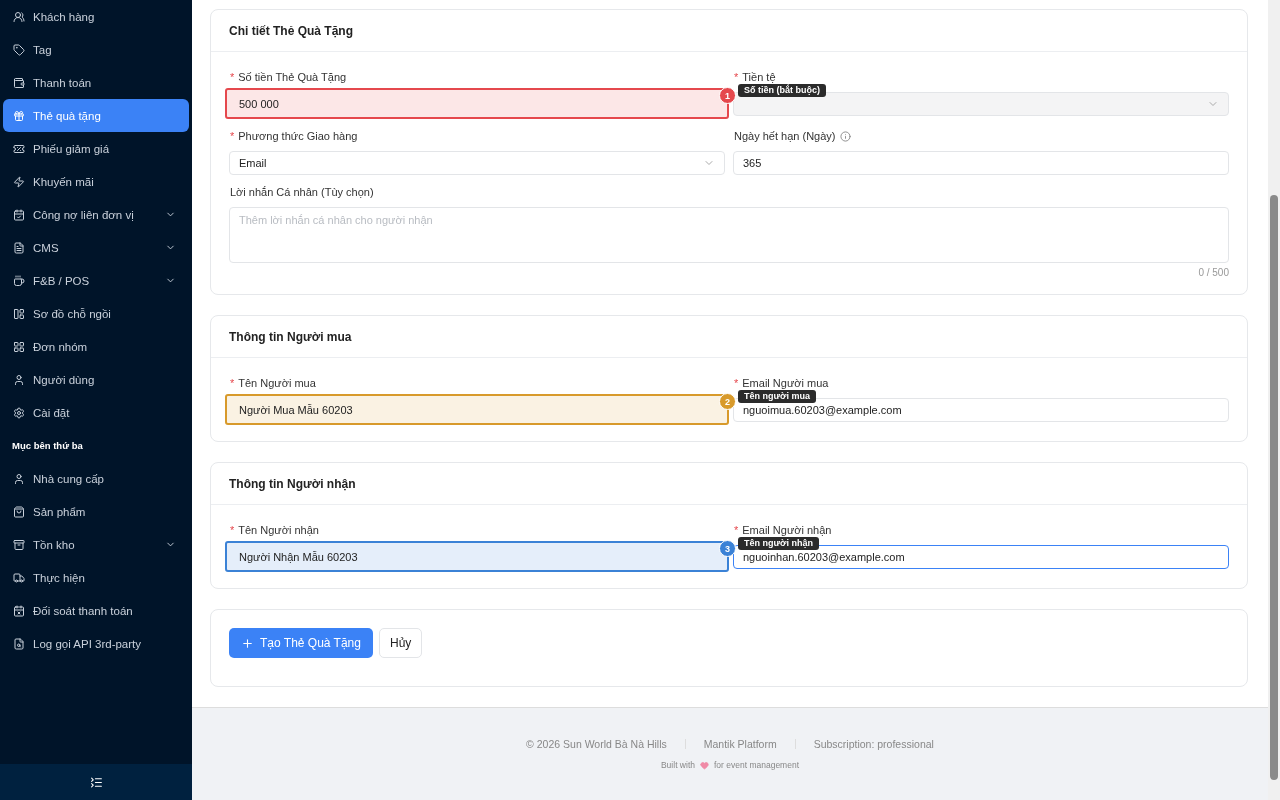 The height and width of the screenshot is (800, 1280). I want to click on sidebar-item: Đơn nhóm, so click(96, 346).